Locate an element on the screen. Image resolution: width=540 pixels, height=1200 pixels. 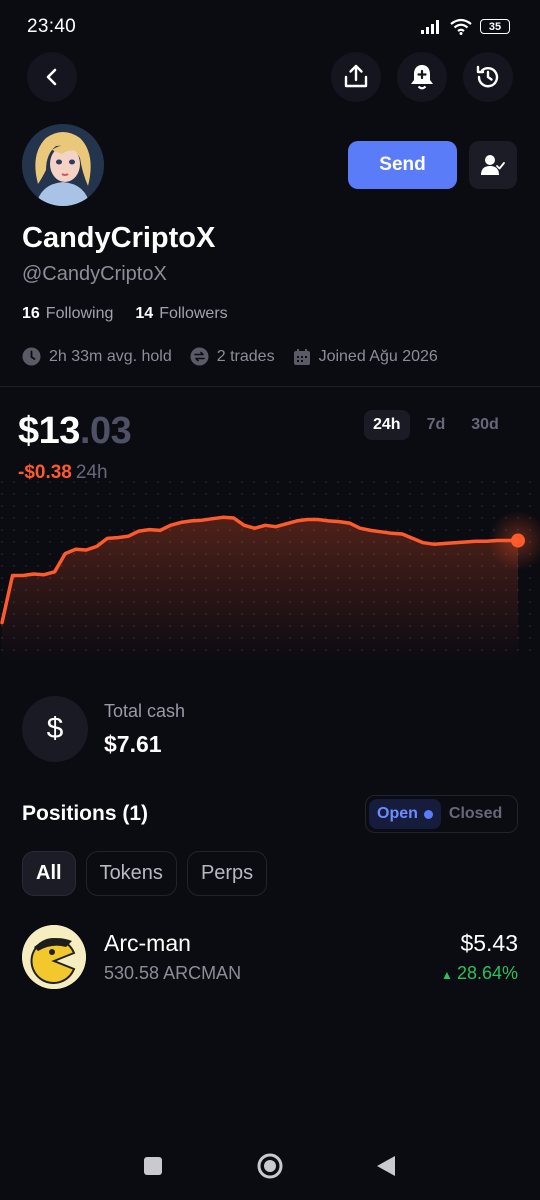
followers-count: 14 is located at coordinates (144, 313).